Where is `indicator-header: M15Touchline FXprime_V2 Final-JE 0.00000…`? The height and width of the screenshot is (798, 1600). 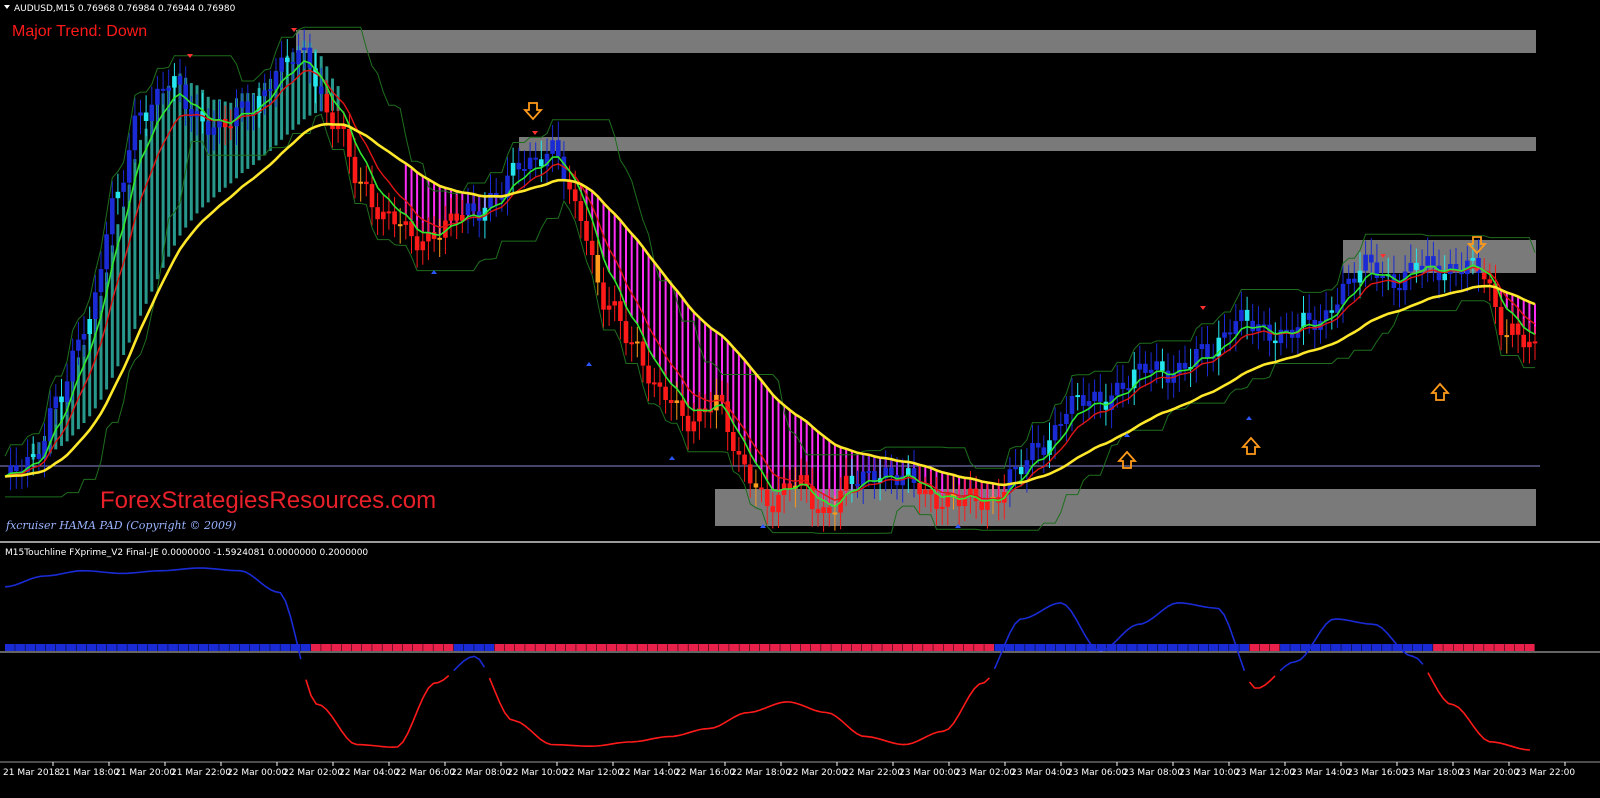
indicator-header: M15Touchline FXprime_V2 Final-JE 0.00000… is located at coordinates (186, 553).